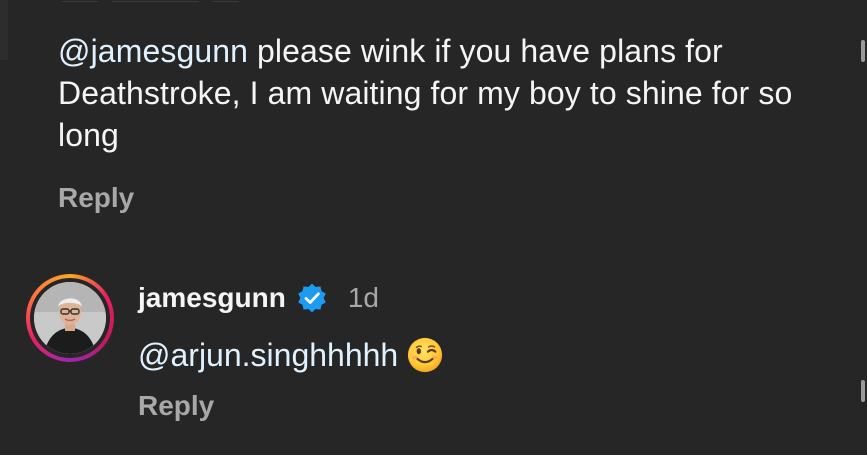  What do you see at coordinates (153, 51) in the screenshot?
I see `comment-mention-link: @jamesgunn` at bounding box center [153, 51].